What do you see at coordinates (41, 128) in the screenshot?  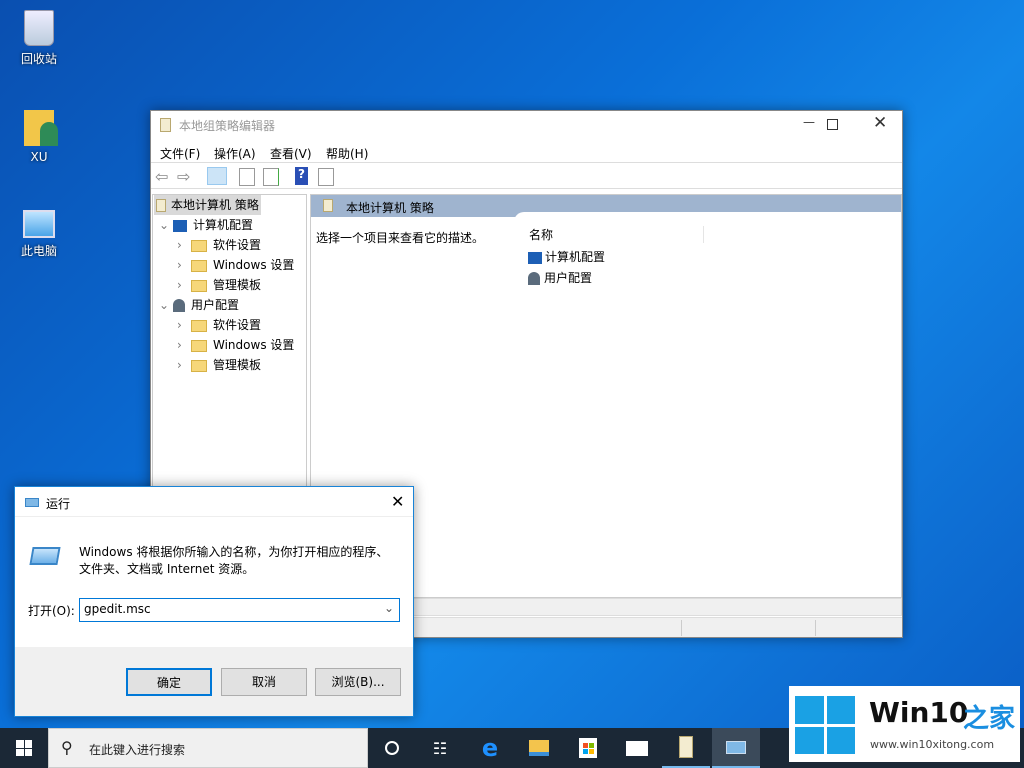 I see `user-folder-icon` at bounding box center [41, 128].